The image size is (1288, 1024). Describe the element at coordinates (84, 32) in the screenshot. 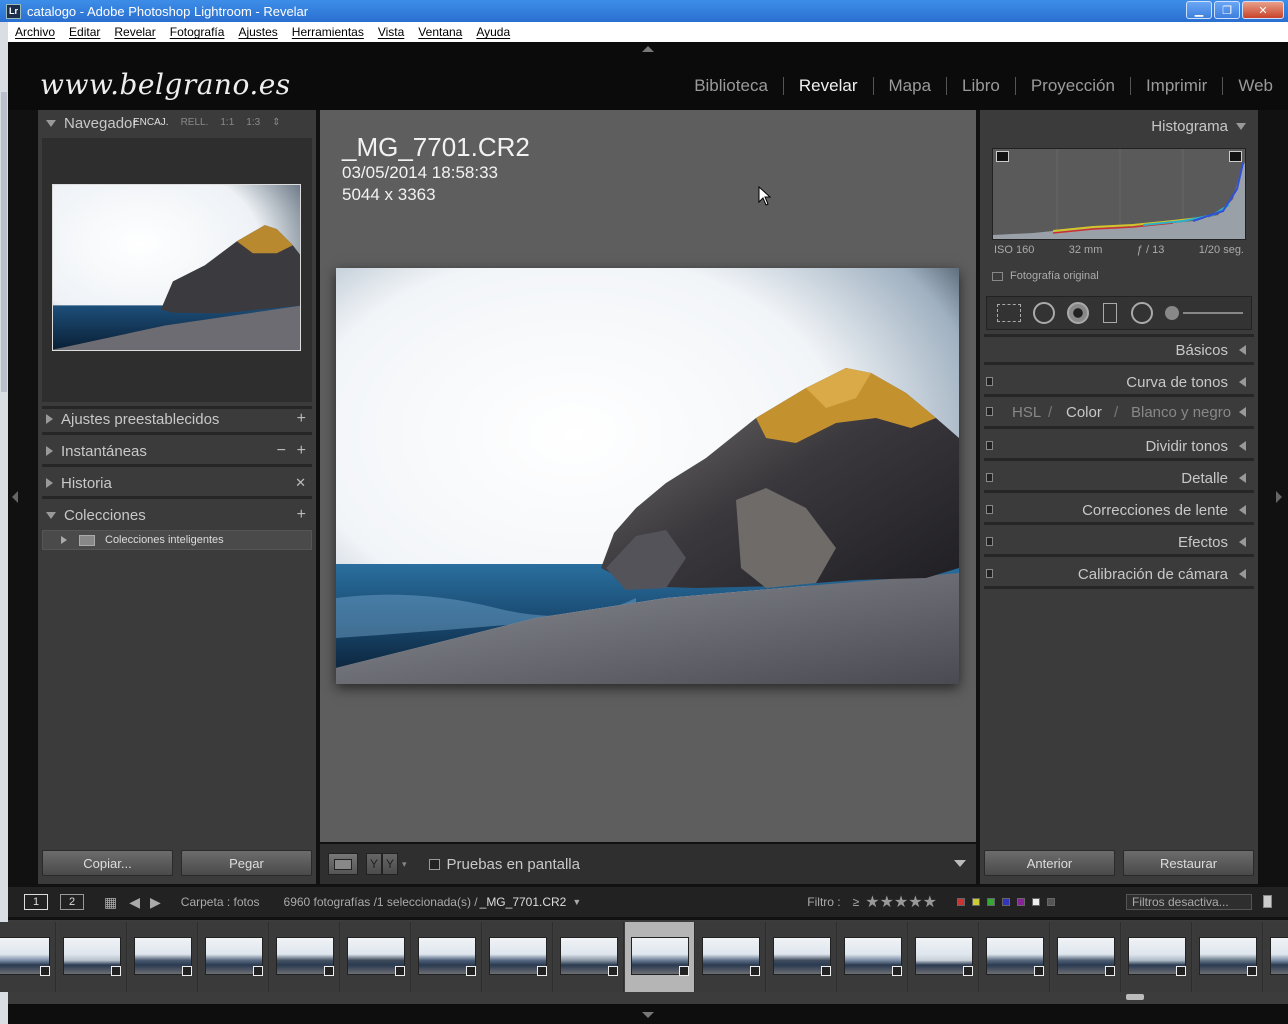

I see `menu-editar: Editar` at that location.